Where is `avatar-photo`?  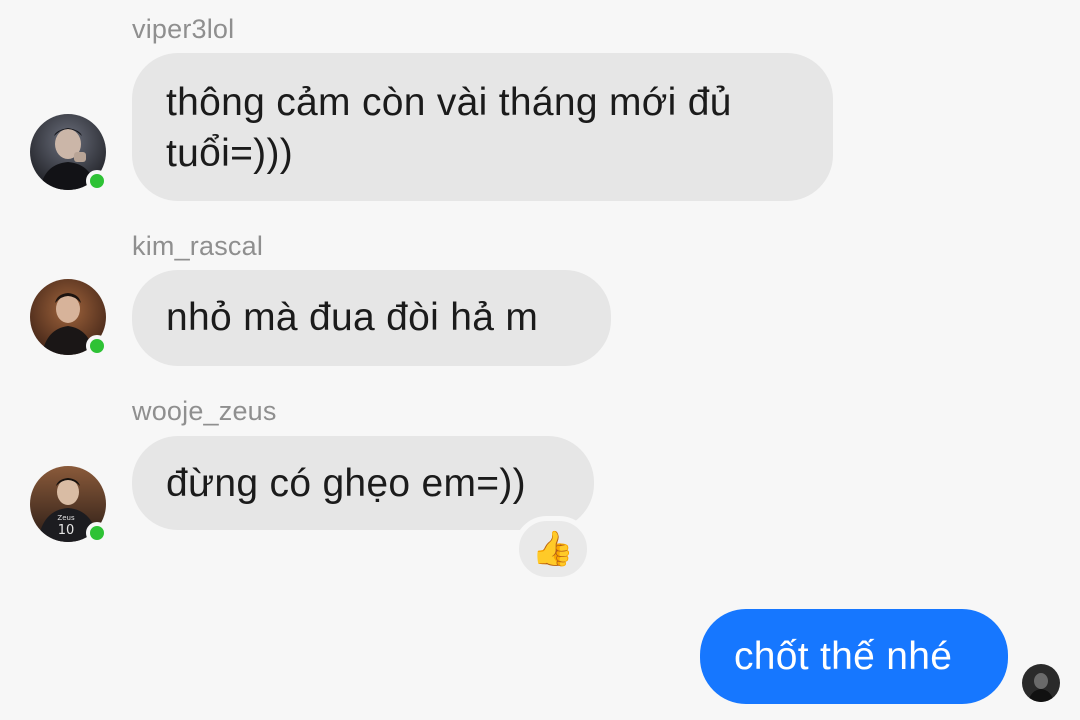 avatar-photo is located at coordinates (1041, 683).